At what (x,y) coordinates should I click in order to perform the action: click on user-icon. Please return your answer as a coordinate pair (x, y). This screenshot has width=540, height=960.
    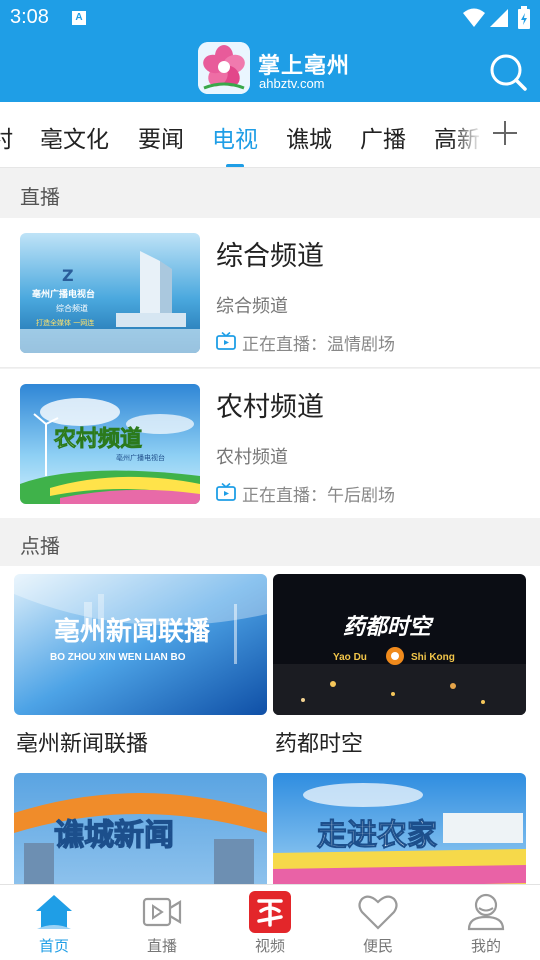
    Looking at the image, I should click on (486, 912).